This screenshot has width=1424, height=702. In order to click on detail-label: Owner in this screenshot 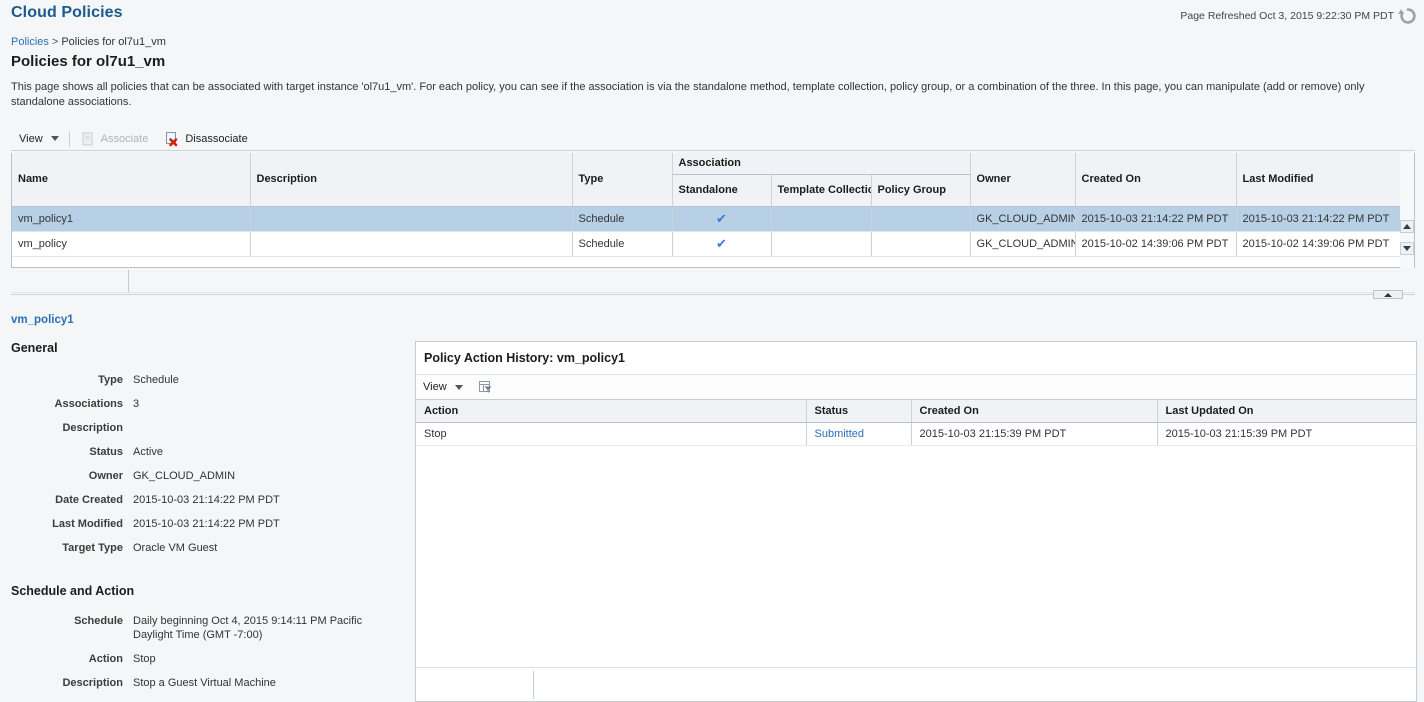, I will do `click(105, 476)`.